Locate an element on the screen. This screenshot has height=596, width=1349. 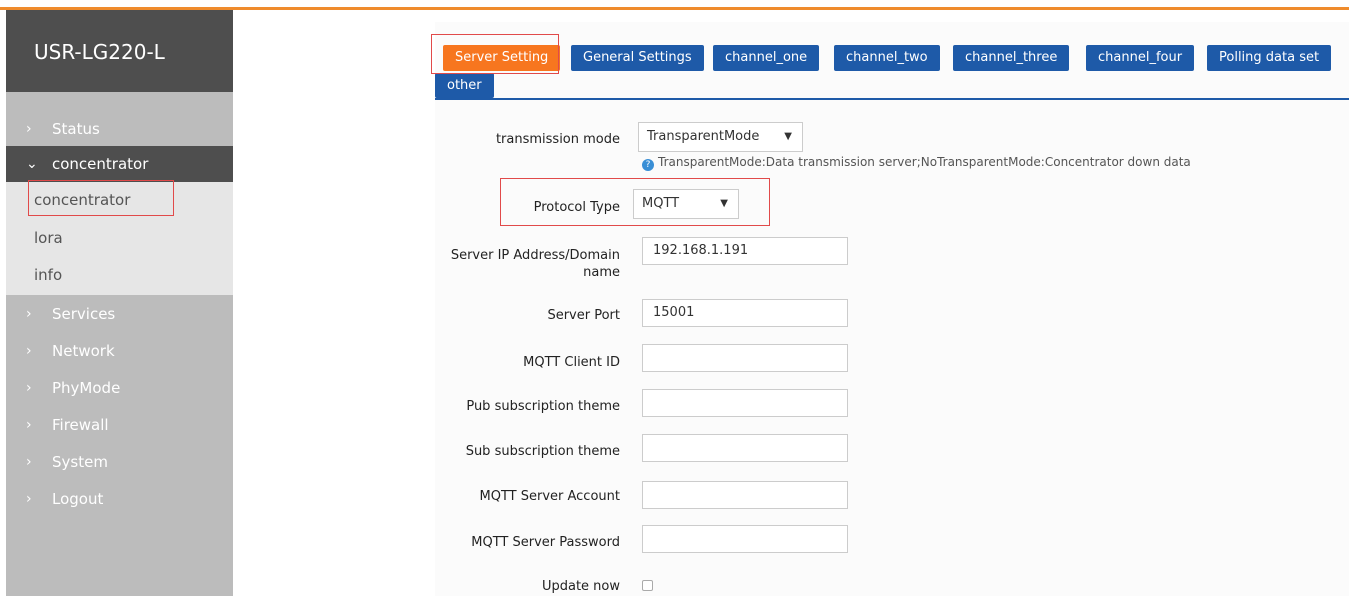
sidebar-item-firewall: › Firewall is located at coordinates (119, 425).